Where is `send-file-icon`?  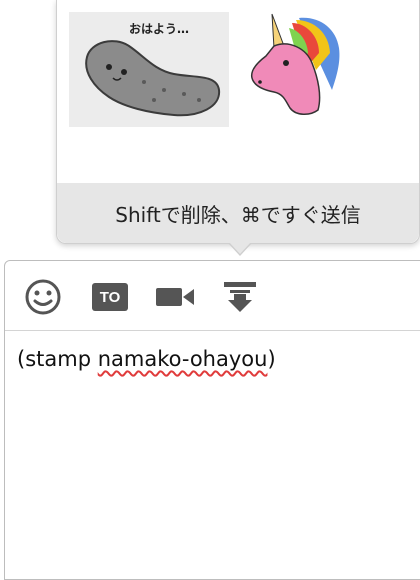
send-file-icon is located at coordinates (240, 297).